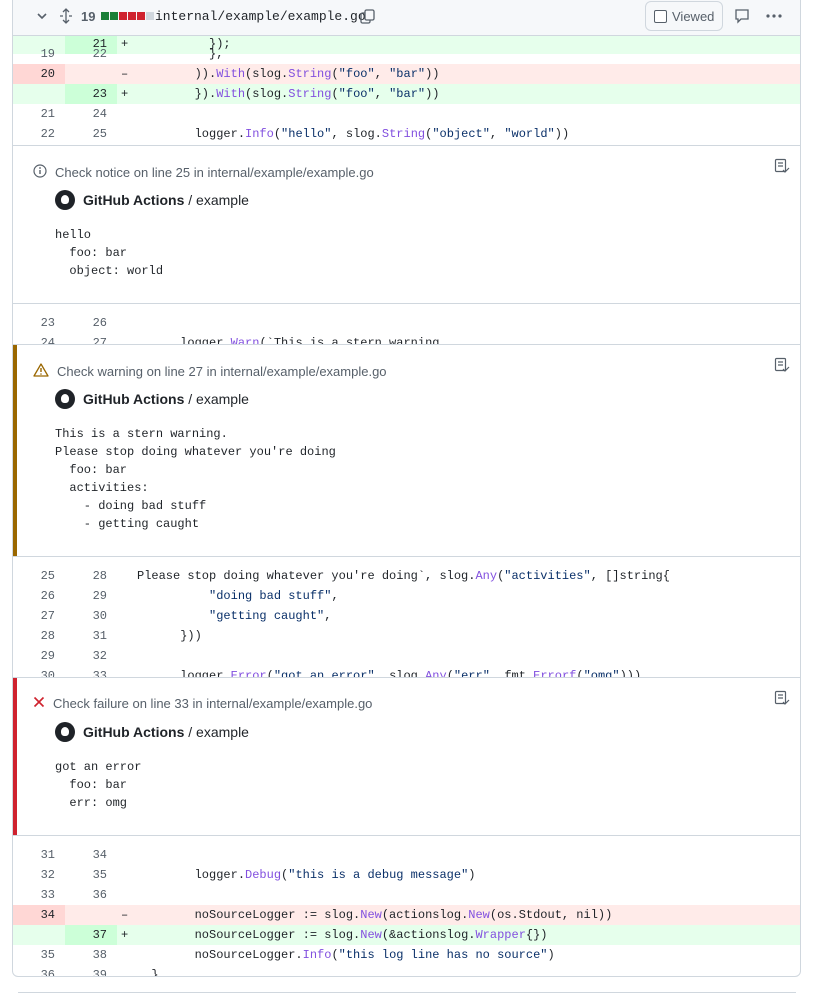 The width and height of the screenshot is (816, 993). I want to click on diffstat-bars, so click(128, 16).